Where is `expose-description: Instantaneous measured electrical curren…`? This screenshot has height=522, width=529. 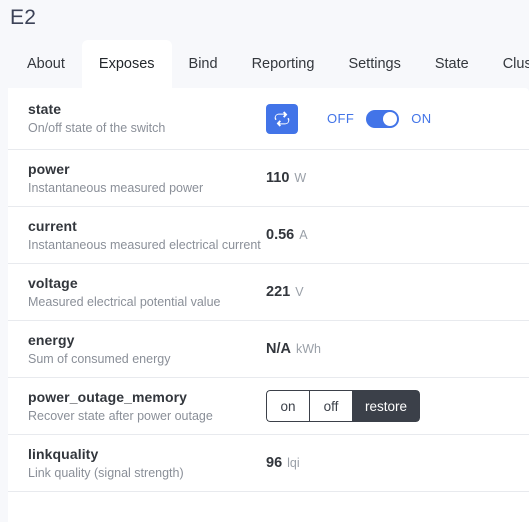
expose-description: Instantaneous measured electrical curren… is located at coordinates (144, 244).